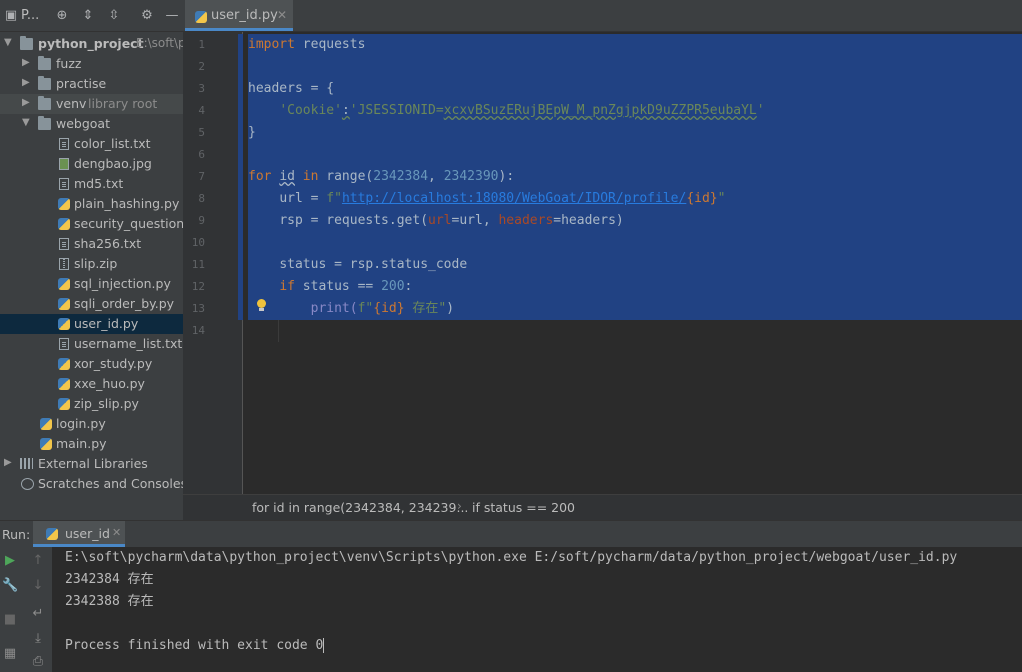 This screenshot has width=1022, height=672. I want to click on keyword: if, so click(287, 286).